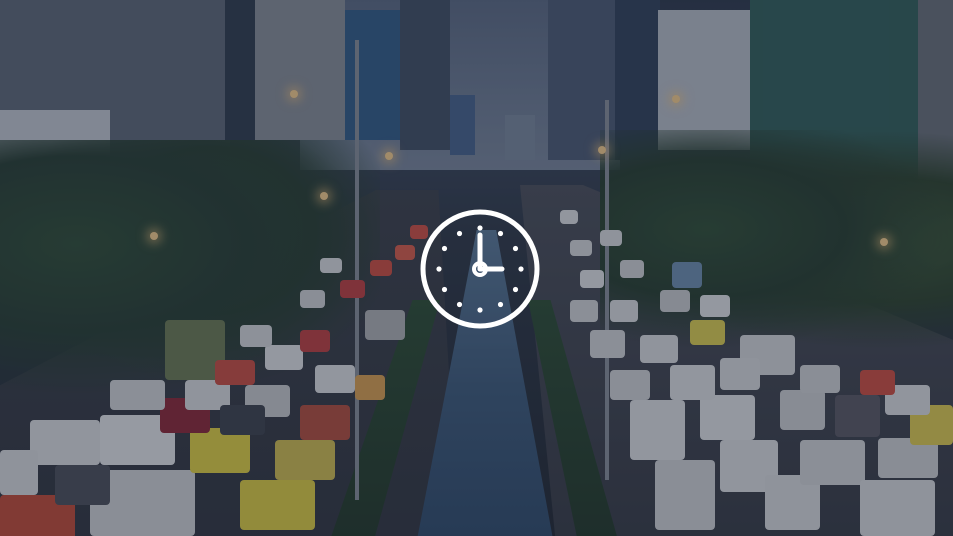 Image resolution: width=953 pixels, height=536 pixels. I want to click on clock-icon, so click(480, 269).